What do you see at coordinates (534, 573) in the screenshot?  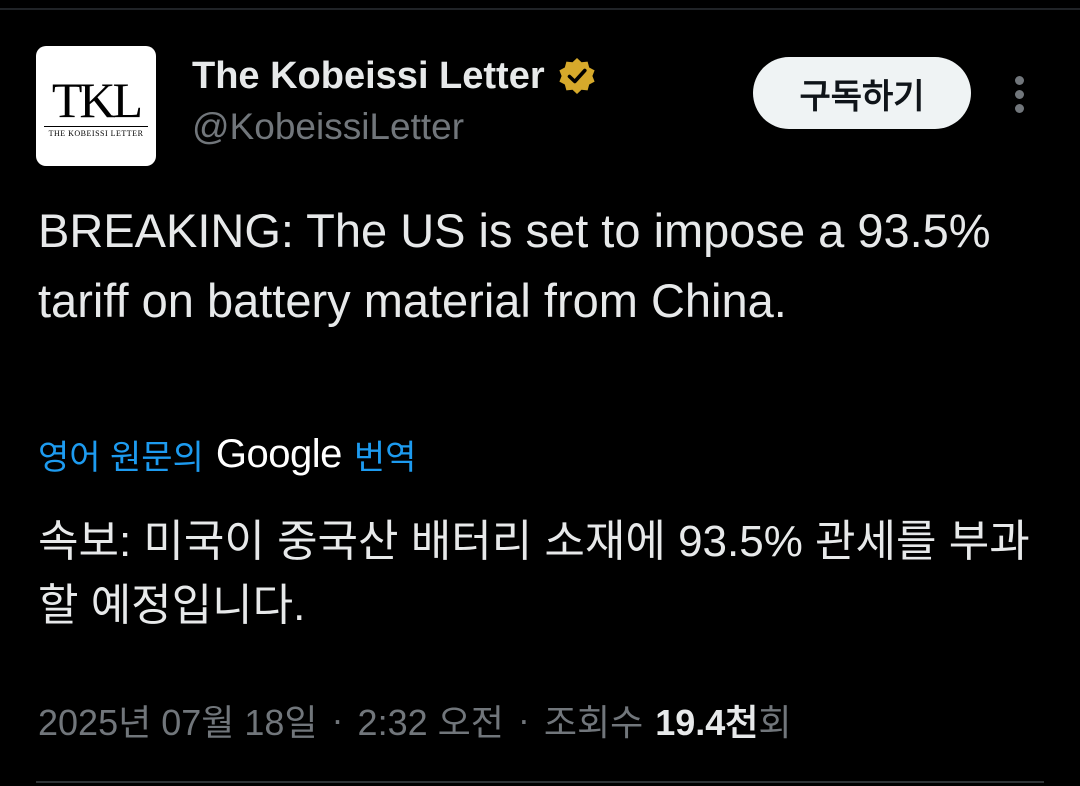 I see `translated-text: 속보: 미국이 중국산 배터리 소재에 93.5% 관세를 부과할 예정입니다.` at bounding box center [534, 573].